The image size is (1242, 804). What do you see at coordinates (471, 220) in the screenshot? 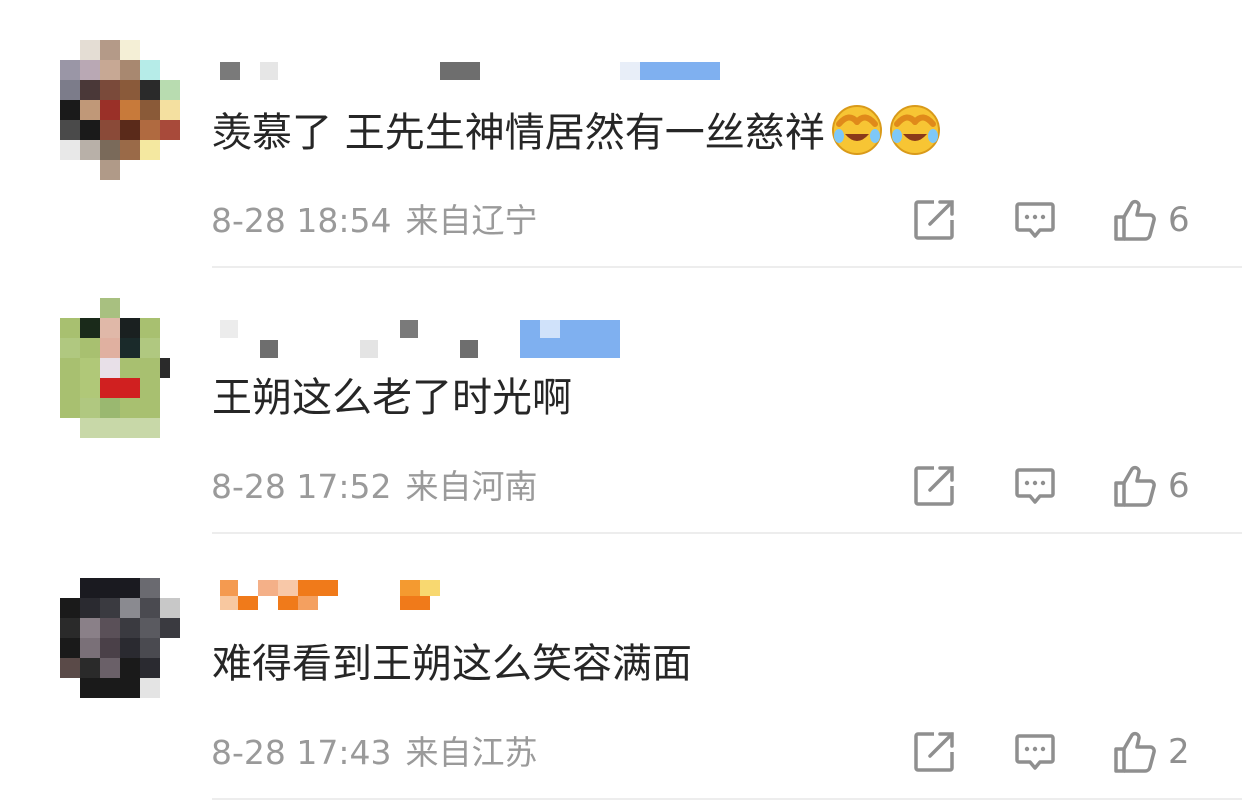
I see `comment-location: 来自辽宁` at bounding box center [471, 220].